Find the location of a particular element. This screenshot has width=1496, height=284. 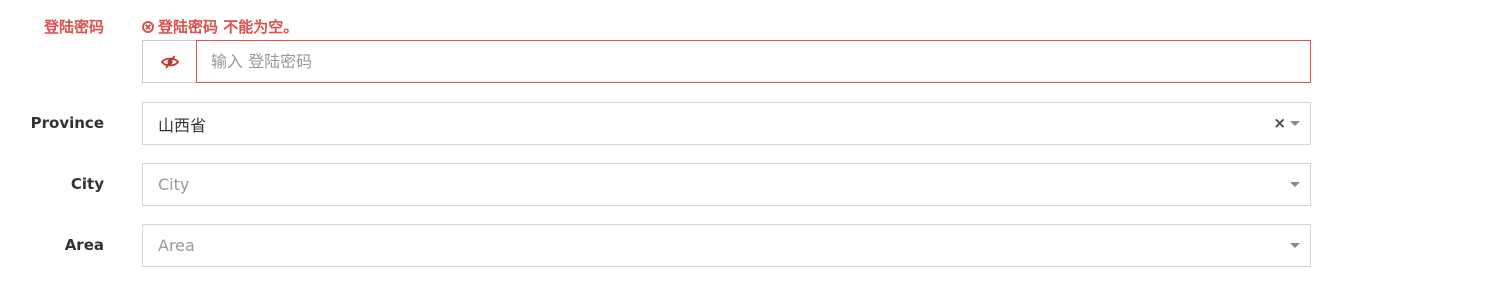

area-select: Area is located at coordinates (726, 245).